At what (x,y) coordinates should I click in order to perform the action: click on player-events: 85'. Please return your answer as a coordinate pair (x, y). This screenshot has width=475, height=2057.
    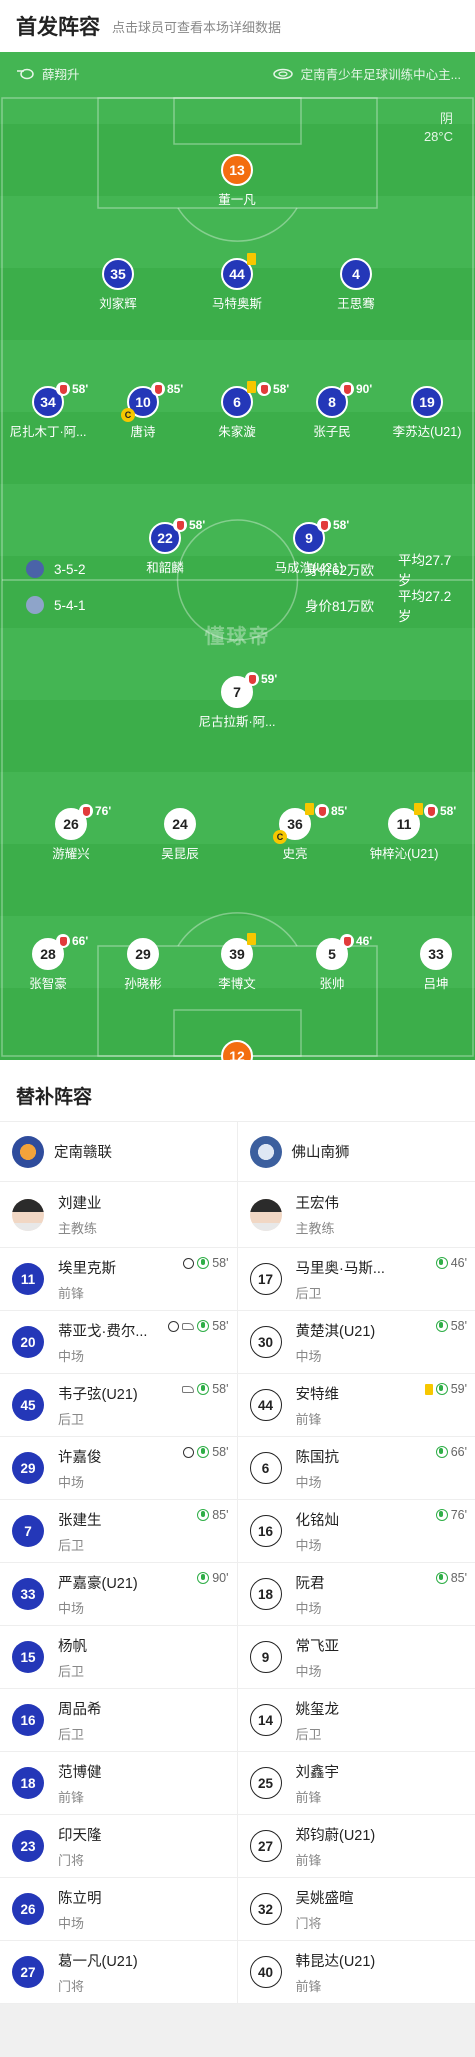
    Looking at the image, I should click on (451, 1578).